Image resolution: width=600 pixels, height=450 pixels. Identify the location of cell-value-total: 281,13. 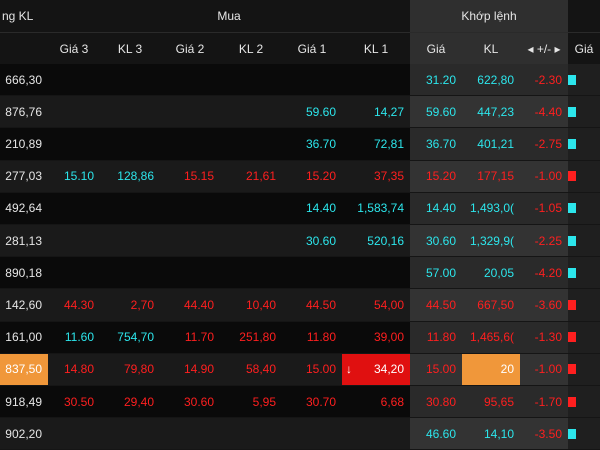
(23, 240).